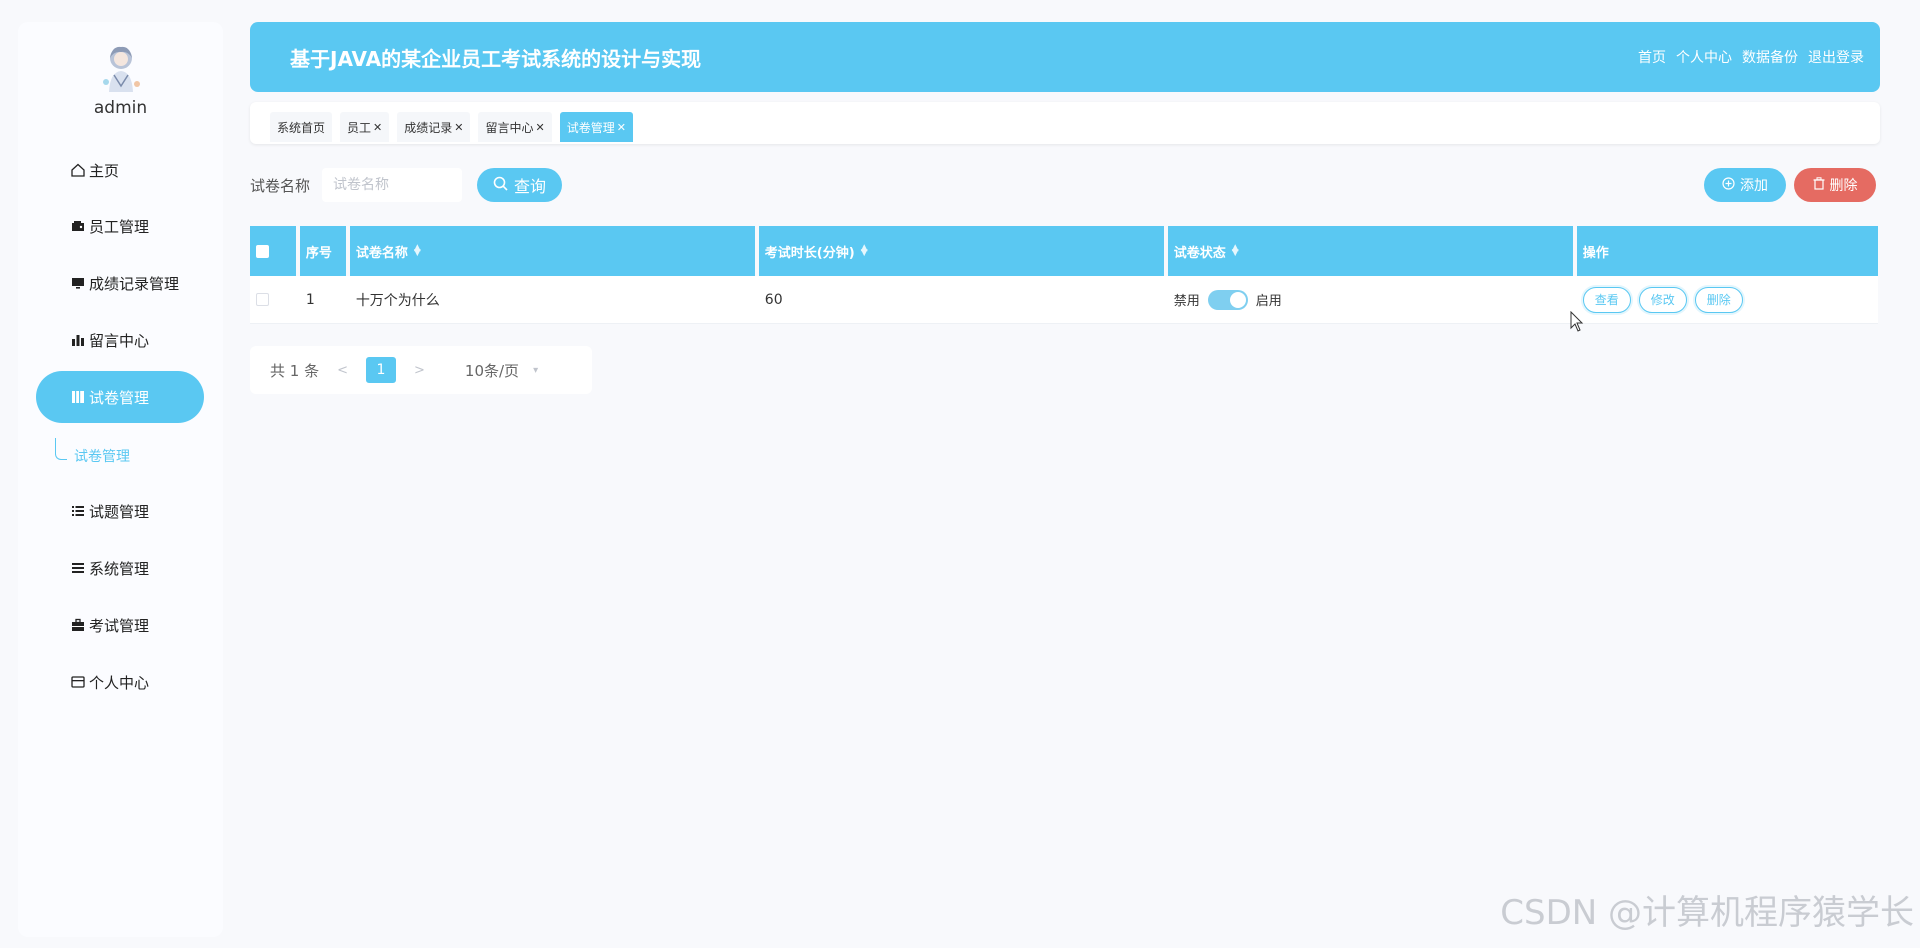 This screenshot has height=948, width=1920. I want to click on sidebar-item-label: 试卷管理, so click(119, 397).